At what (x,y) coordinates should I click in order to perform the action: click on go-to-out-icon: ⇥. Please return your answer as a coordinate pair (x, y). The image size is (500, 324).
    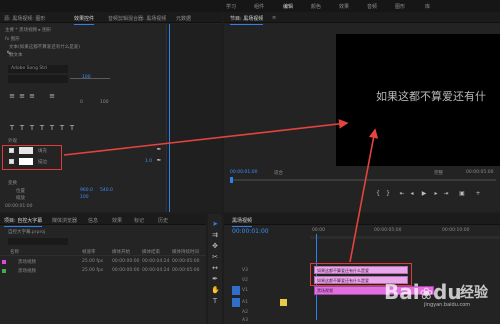
    Looking at the image, I should click on (446, 194).